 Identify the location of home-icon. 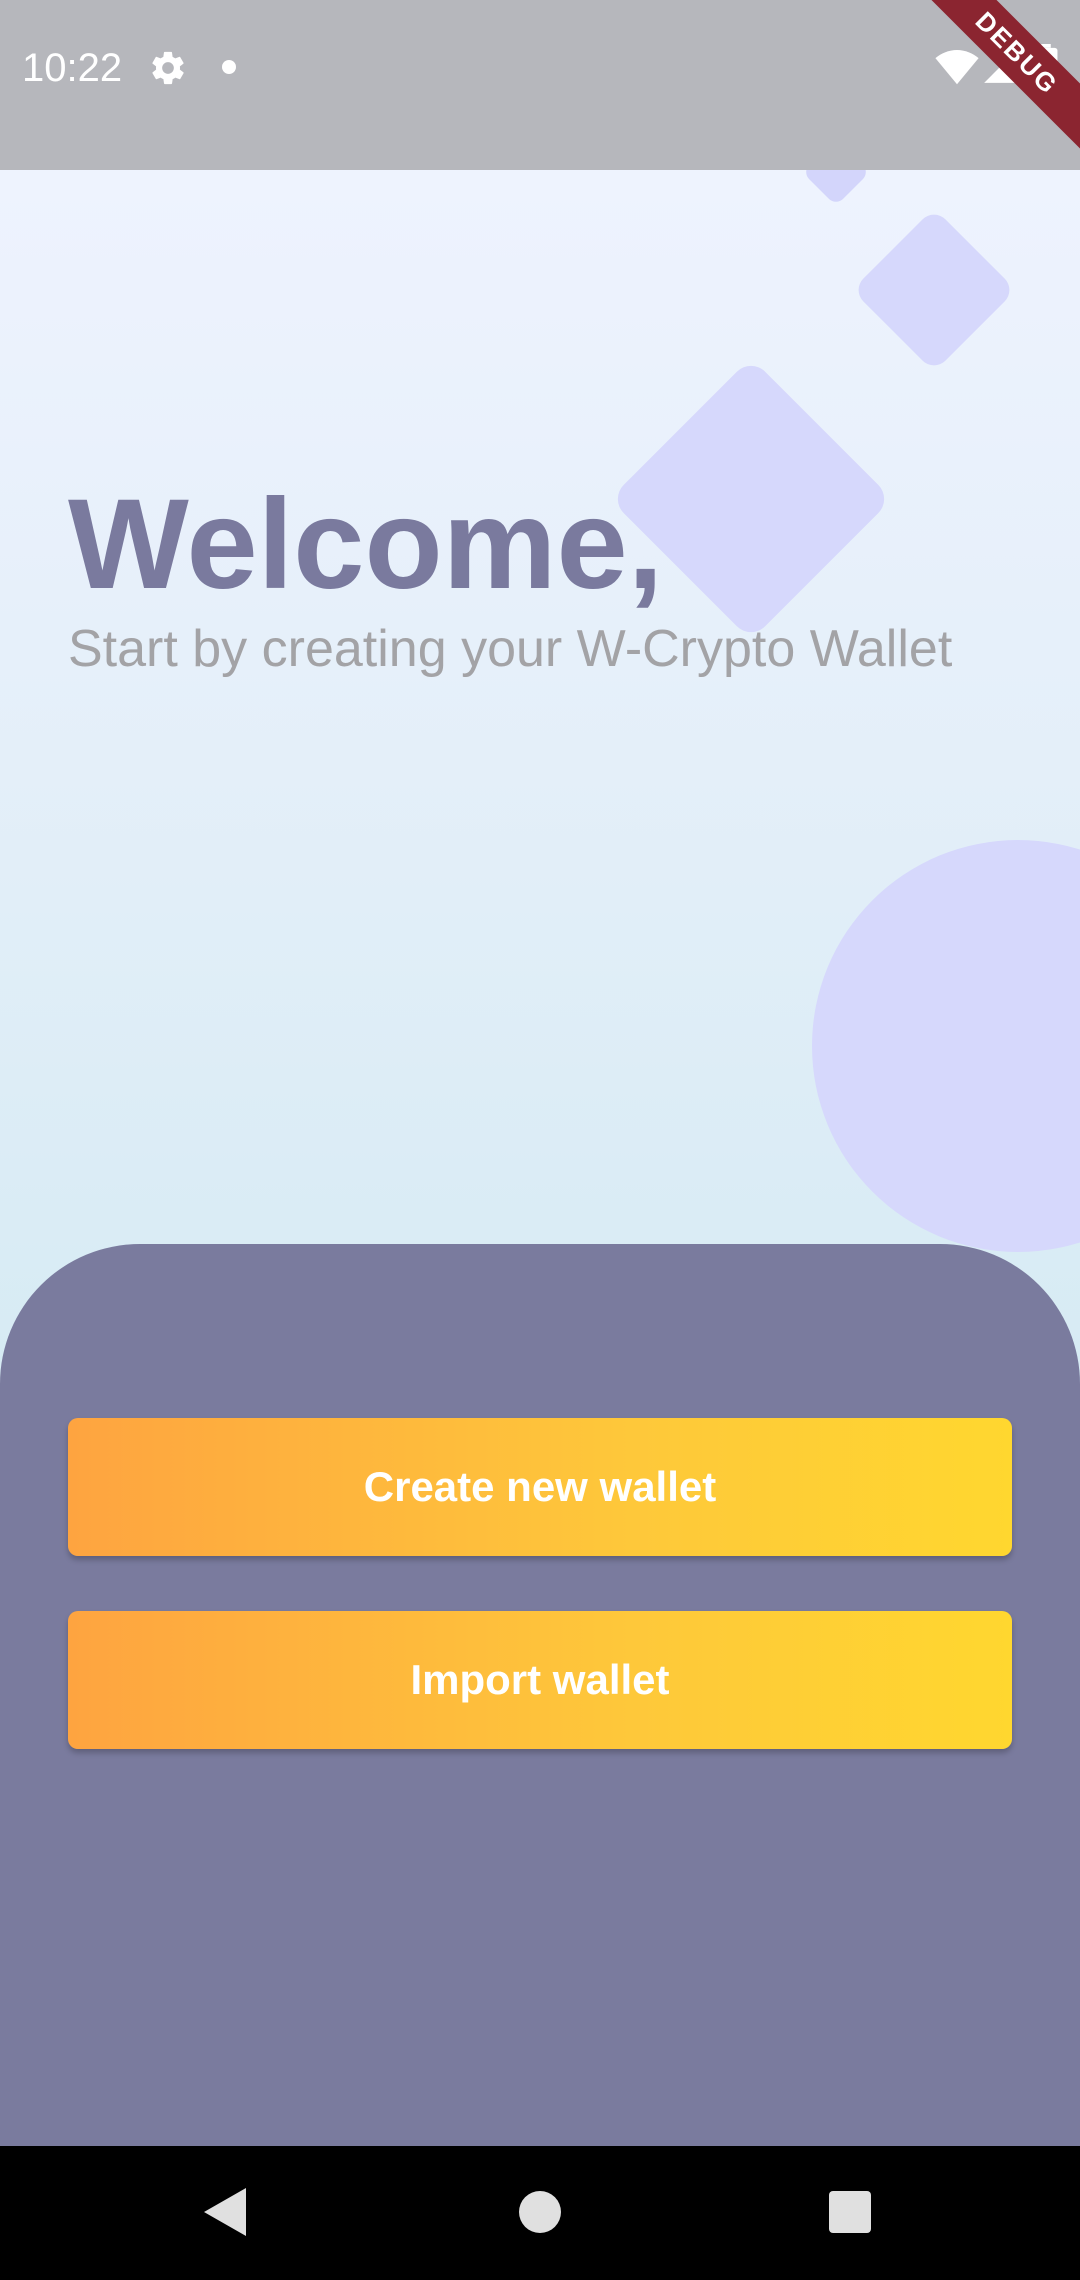
(540, 2212).